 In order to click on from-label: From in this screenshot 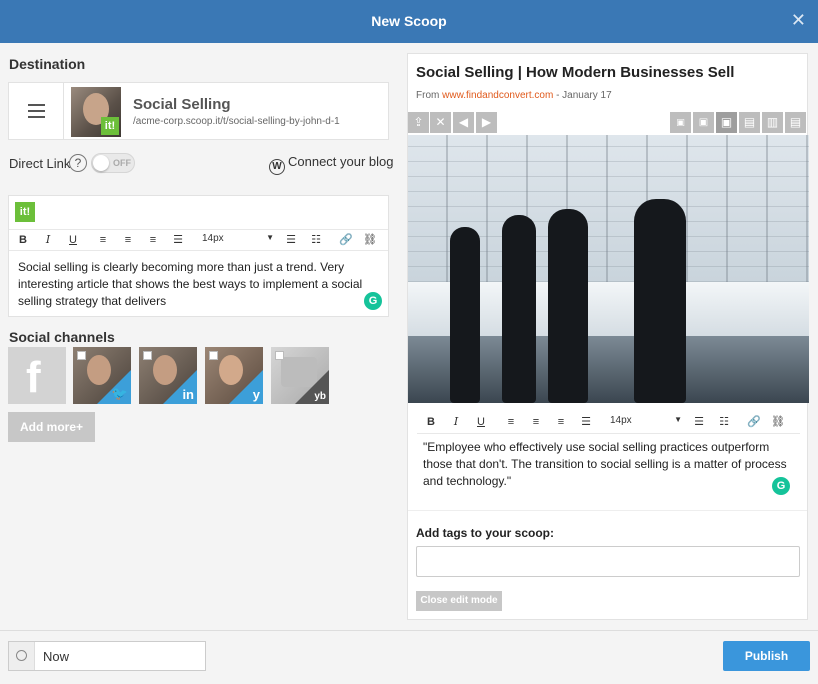, I will do `click(428, 95)`.